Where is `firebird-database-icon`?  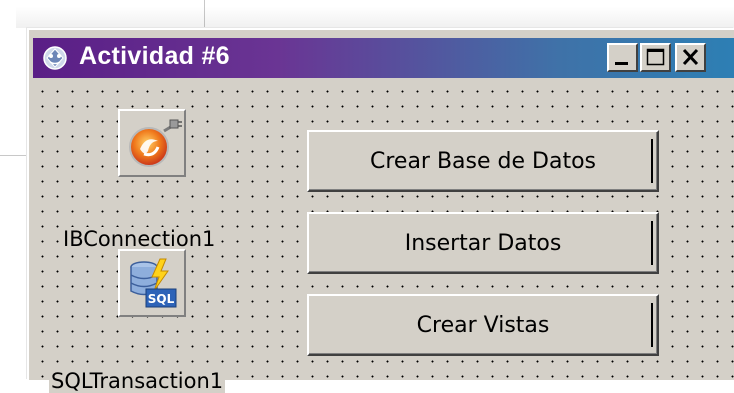 firebird-database-icon is located at coordinates (155, 143).